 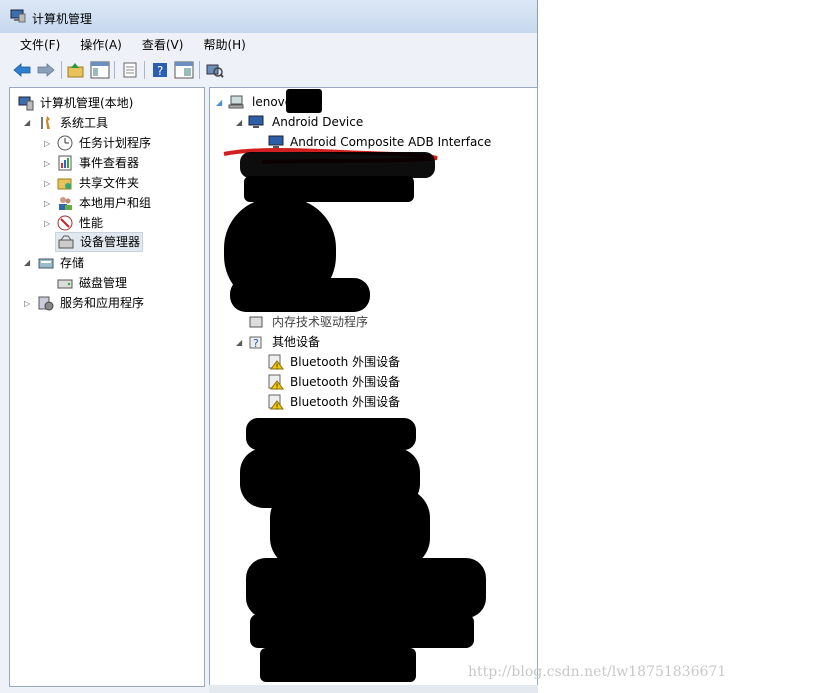 What do you see at coordinates (65, 143) in the screenshot?
I see `clock-icon` at bounding box center [65, 143].